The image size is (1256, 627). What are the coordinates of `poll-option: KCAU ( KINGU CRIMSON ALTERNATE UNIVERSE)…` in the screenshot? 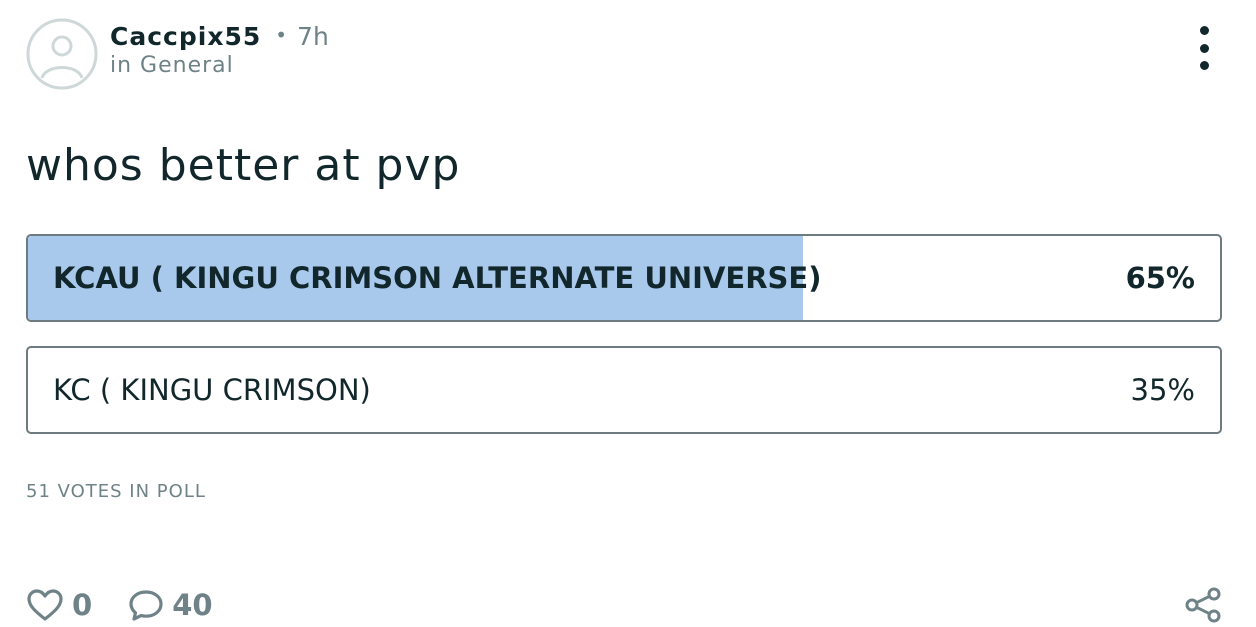 It's located at (624, 278).